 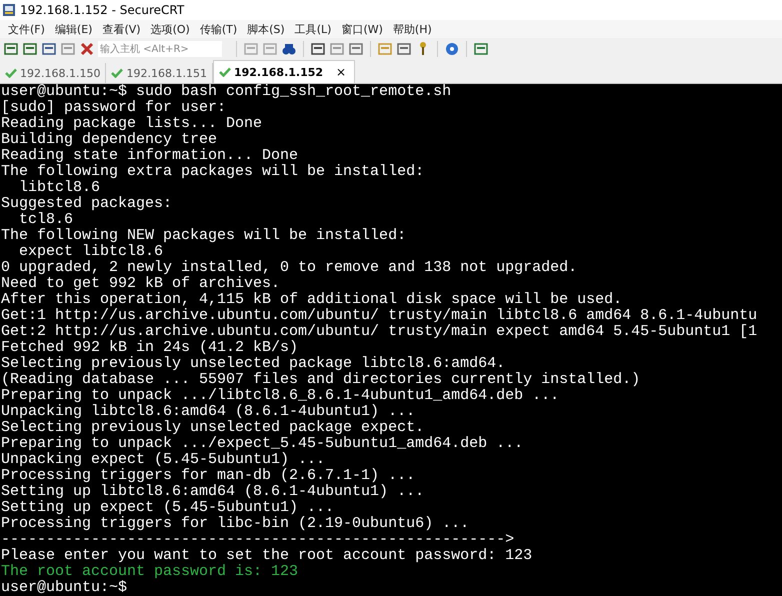 What do you see at coordinates (87, 49) in the screenshot?
I see `disconnect-icon` at bounding box center [87, 49].